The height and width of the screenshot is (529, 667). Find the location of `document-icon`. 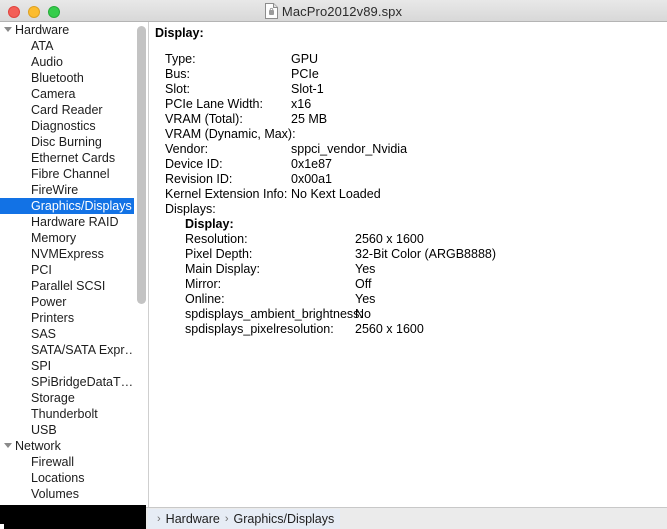

document-icon is located at coordinates (271, 11).